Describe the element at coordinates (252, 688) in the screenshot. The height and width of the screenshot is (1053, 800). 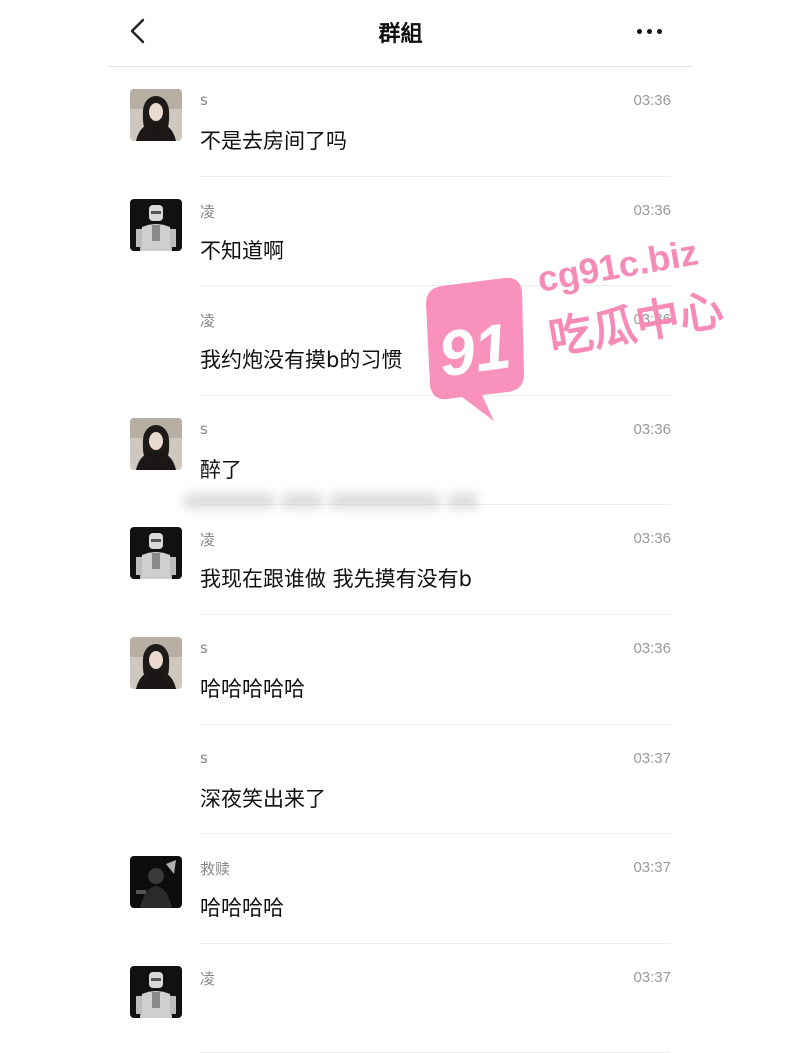
I see `message-text: 哈哈哈哈哈` at that location.